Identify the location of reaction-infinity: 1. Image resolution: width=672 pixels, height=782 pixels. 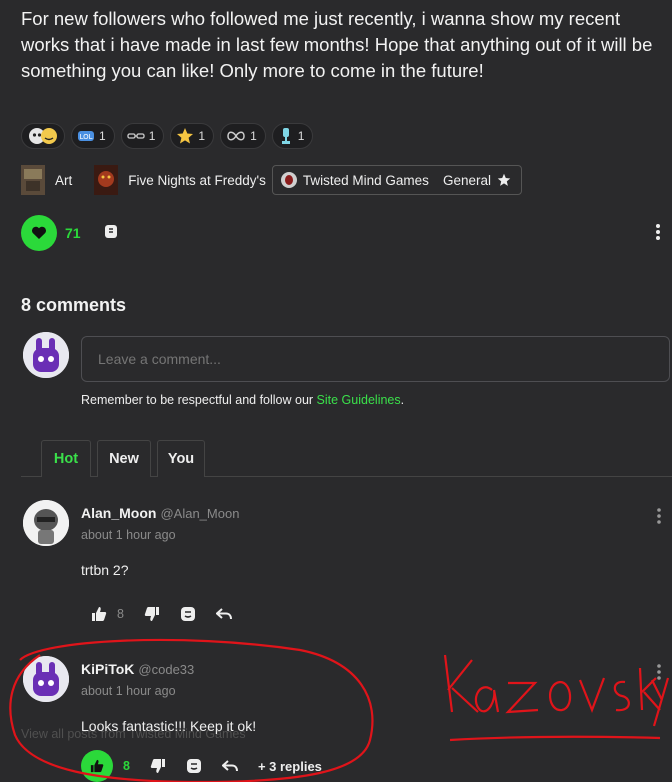
(243, 136).